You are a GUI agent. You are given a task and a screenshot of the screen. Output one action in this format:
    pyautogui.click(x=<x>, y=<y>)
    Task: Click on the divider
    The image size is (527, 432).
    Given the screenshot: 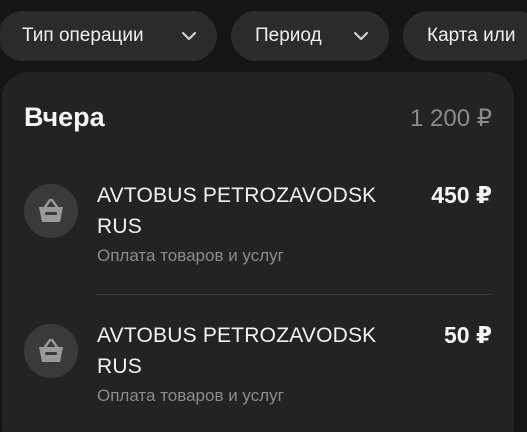 What is the action you would take?
    pyautogui.click(x=294, y=294)
    